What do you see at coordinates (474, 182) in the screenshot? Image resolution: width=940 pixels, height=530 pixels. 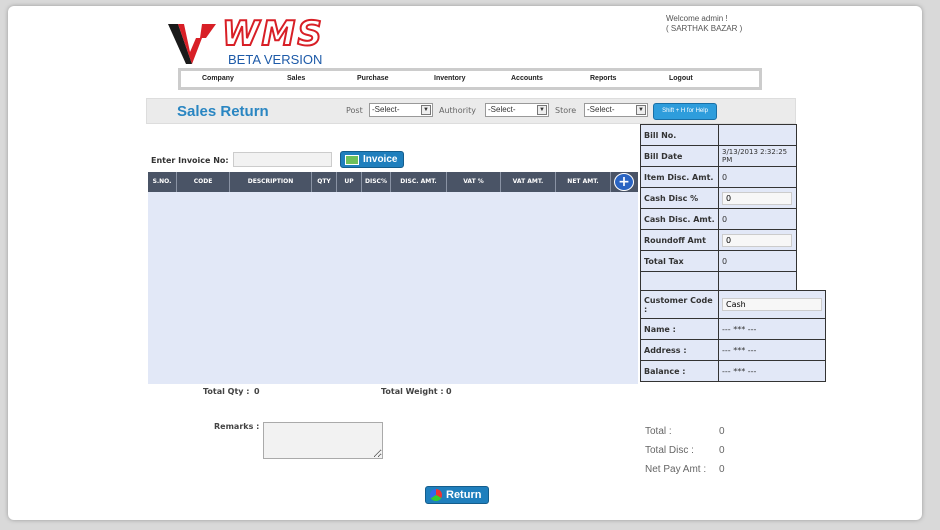 I see `col-vat-pct: VAT %` at bounding box center [474, 182].